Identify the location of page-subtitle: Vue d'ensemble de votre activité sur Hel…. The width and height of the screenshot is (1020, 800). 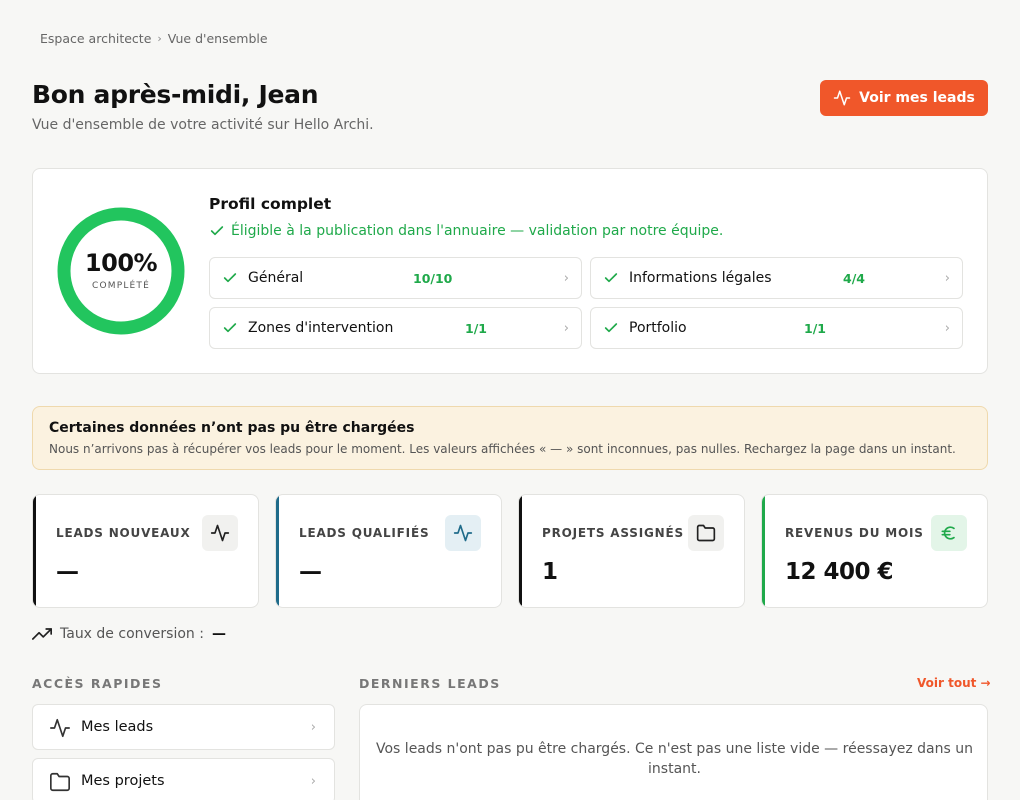
(203, 125).